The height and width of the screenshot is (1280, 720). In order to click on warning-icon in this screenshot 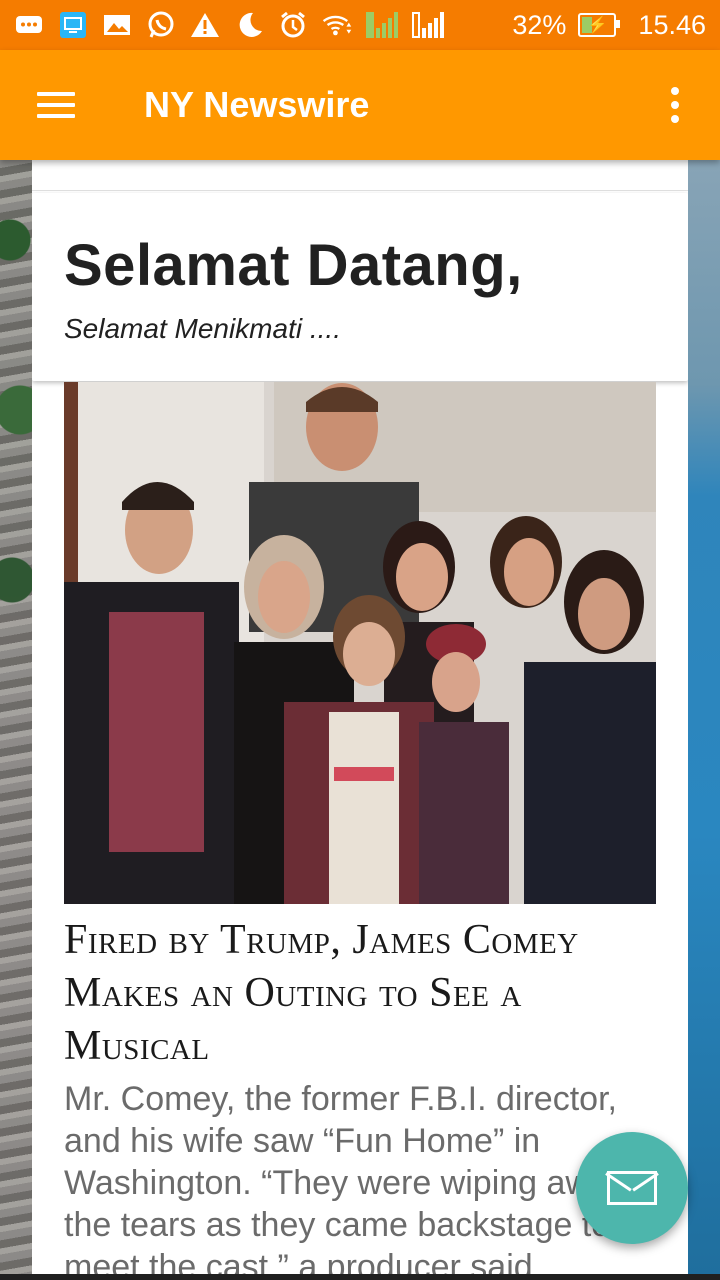, I will do `click(205, 25)`.